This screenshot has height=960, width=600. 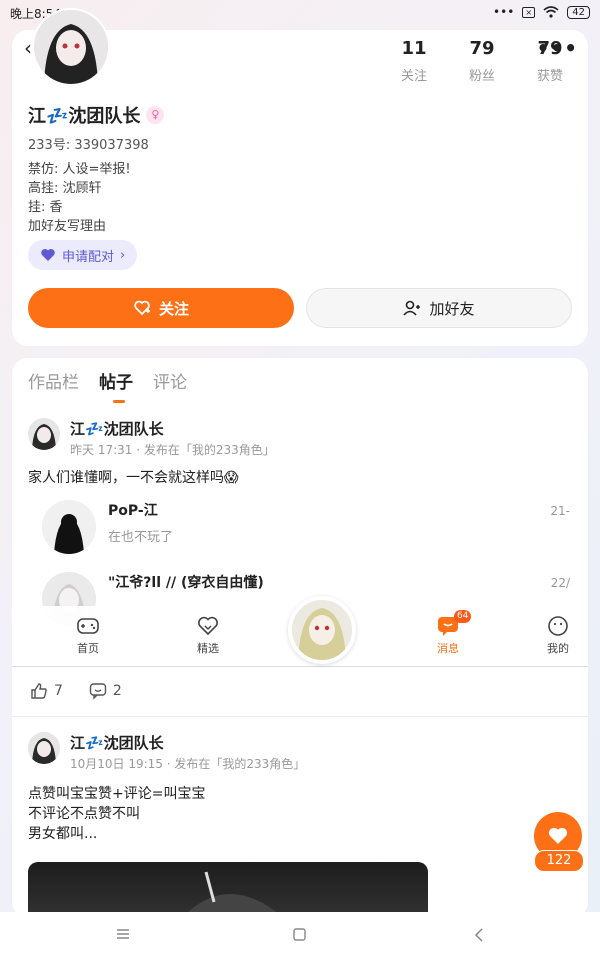 I want to click on nav-home-label: 首页, so click(x=88, y=648).